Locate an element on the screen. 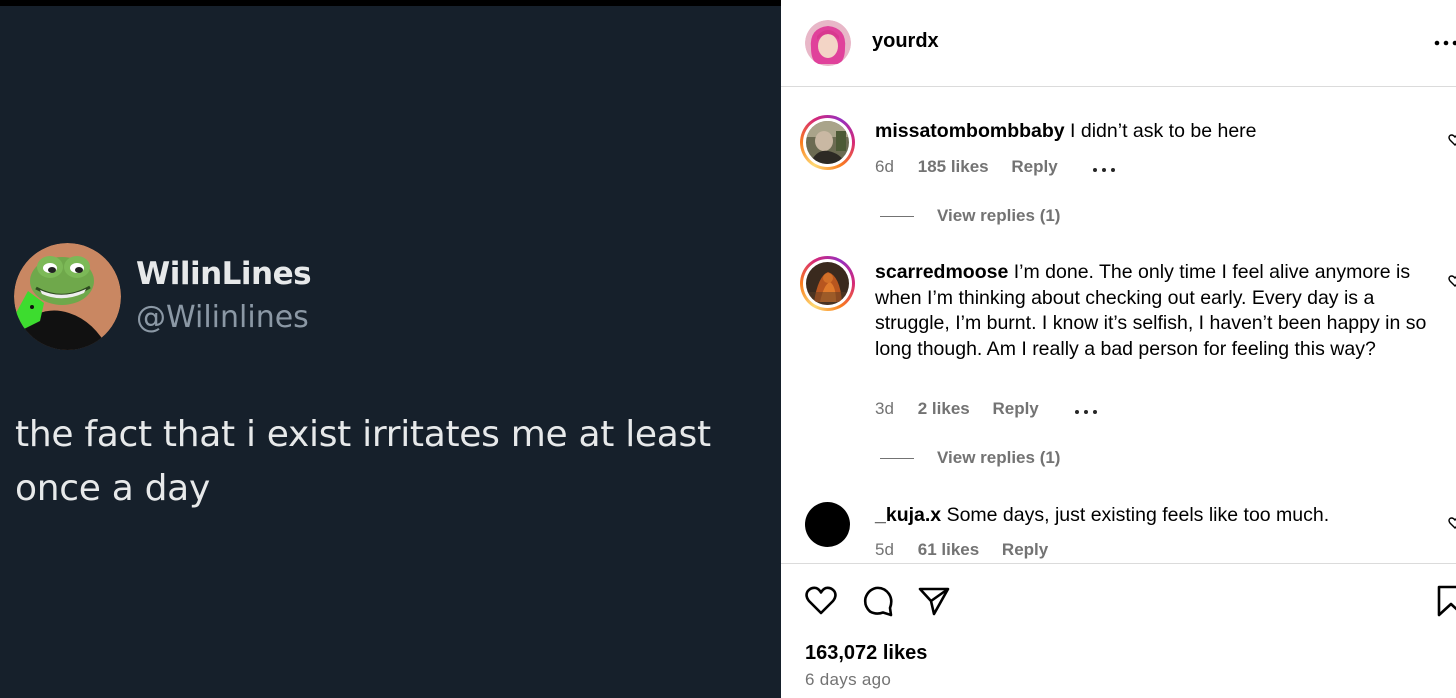 The height and width of the screenshot is (698, 1456). post-like-count: 163,072 likes is located at coordinates (866, 653).